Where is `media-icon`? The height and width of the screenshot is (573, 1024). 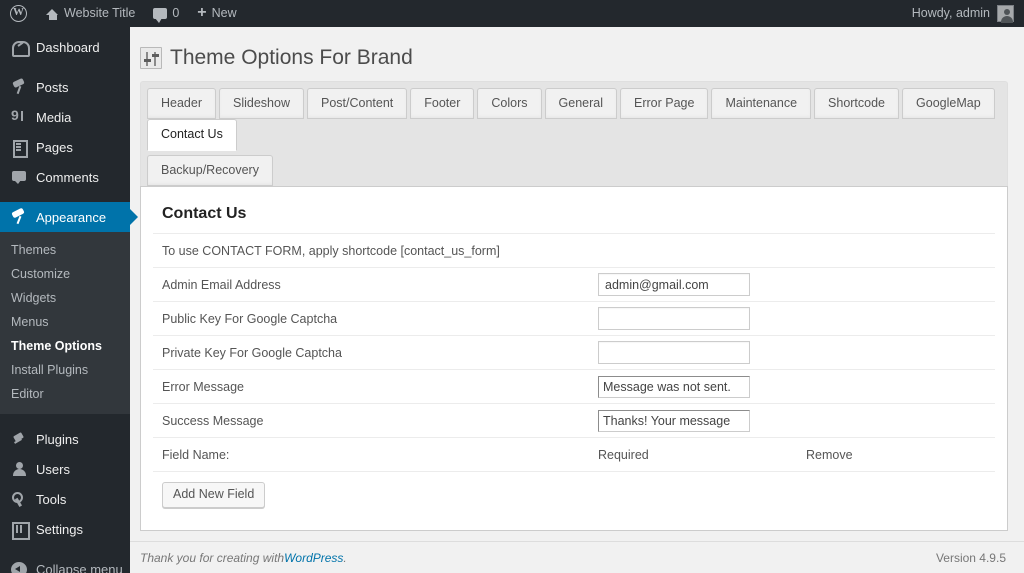 media-icon is located at coordinates (19, 116).